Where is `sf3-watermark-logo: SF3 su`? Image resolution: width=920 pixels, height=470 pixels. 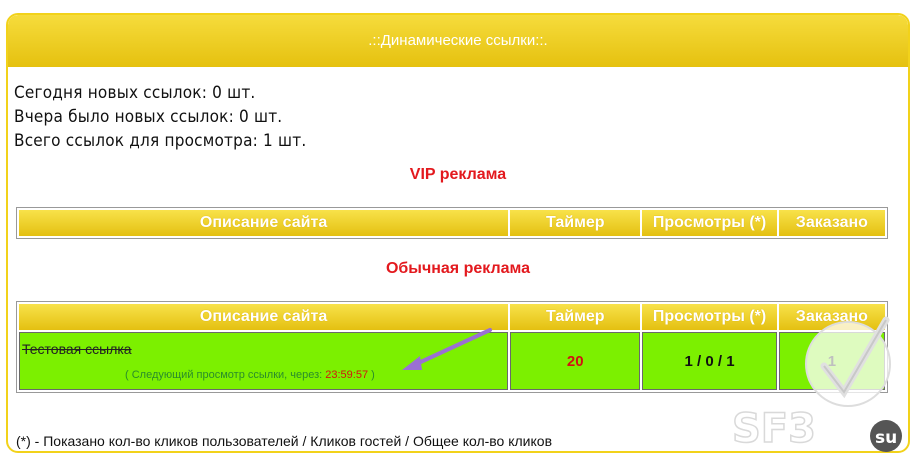
sf3-watermark-logo: SF3 su is located at coordinates (816, 384).